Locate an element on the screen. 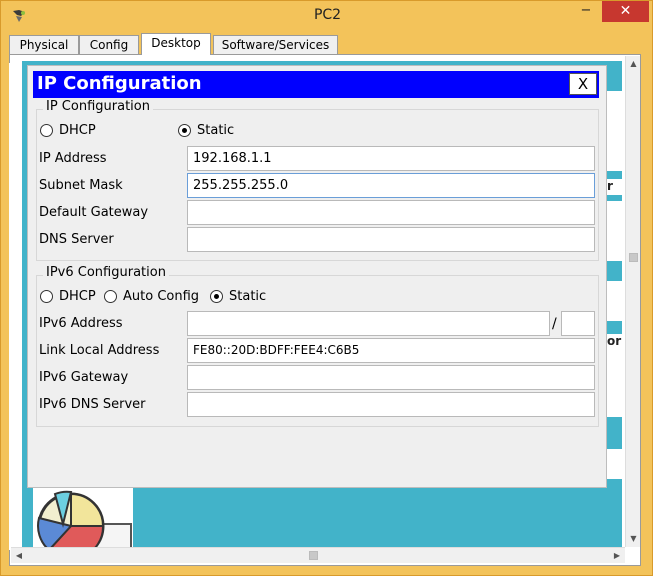 This screenshot has height=576, width=653. ipv6-address-field is located at coordinates (368, 323).